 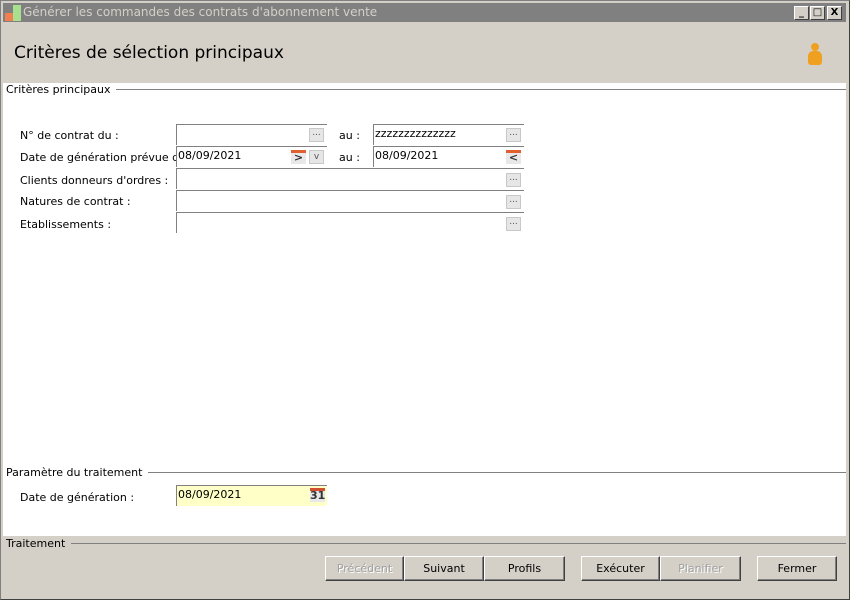 What do you see at coordinates (524, 568) in the screenshot?
I see `profiles-button: Profils` at bounding box center [524, 568].